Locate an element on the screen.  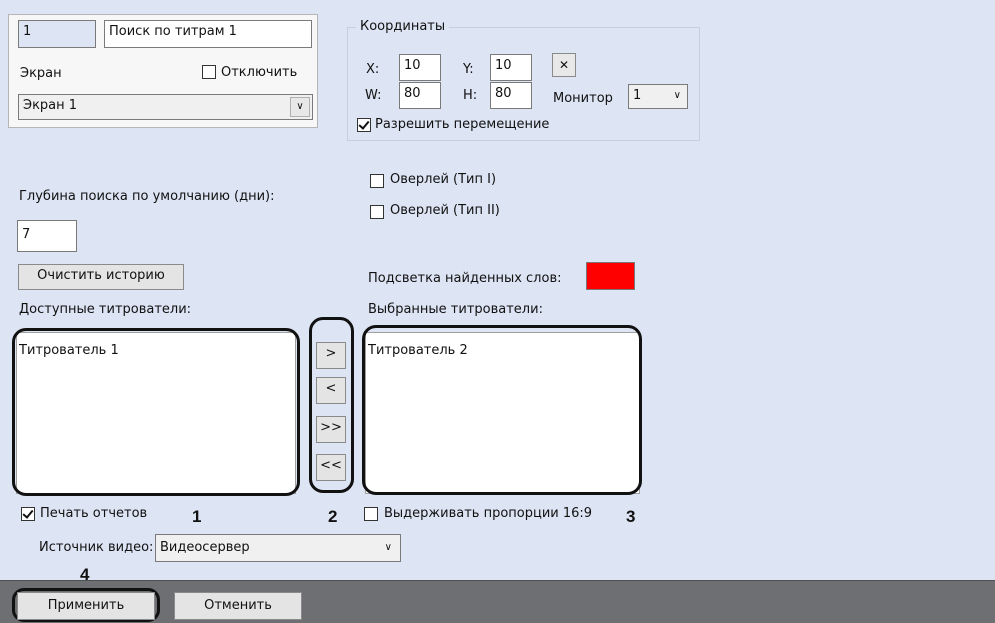
x-input: 10 is located at coordinates (420, 67).